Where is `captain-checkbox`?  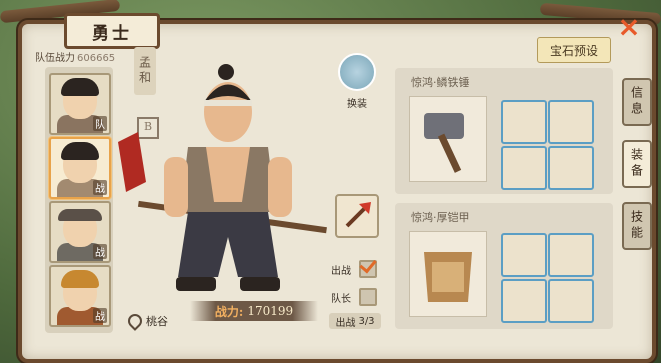
captain-checkbox is located at coordinates (368, 297).